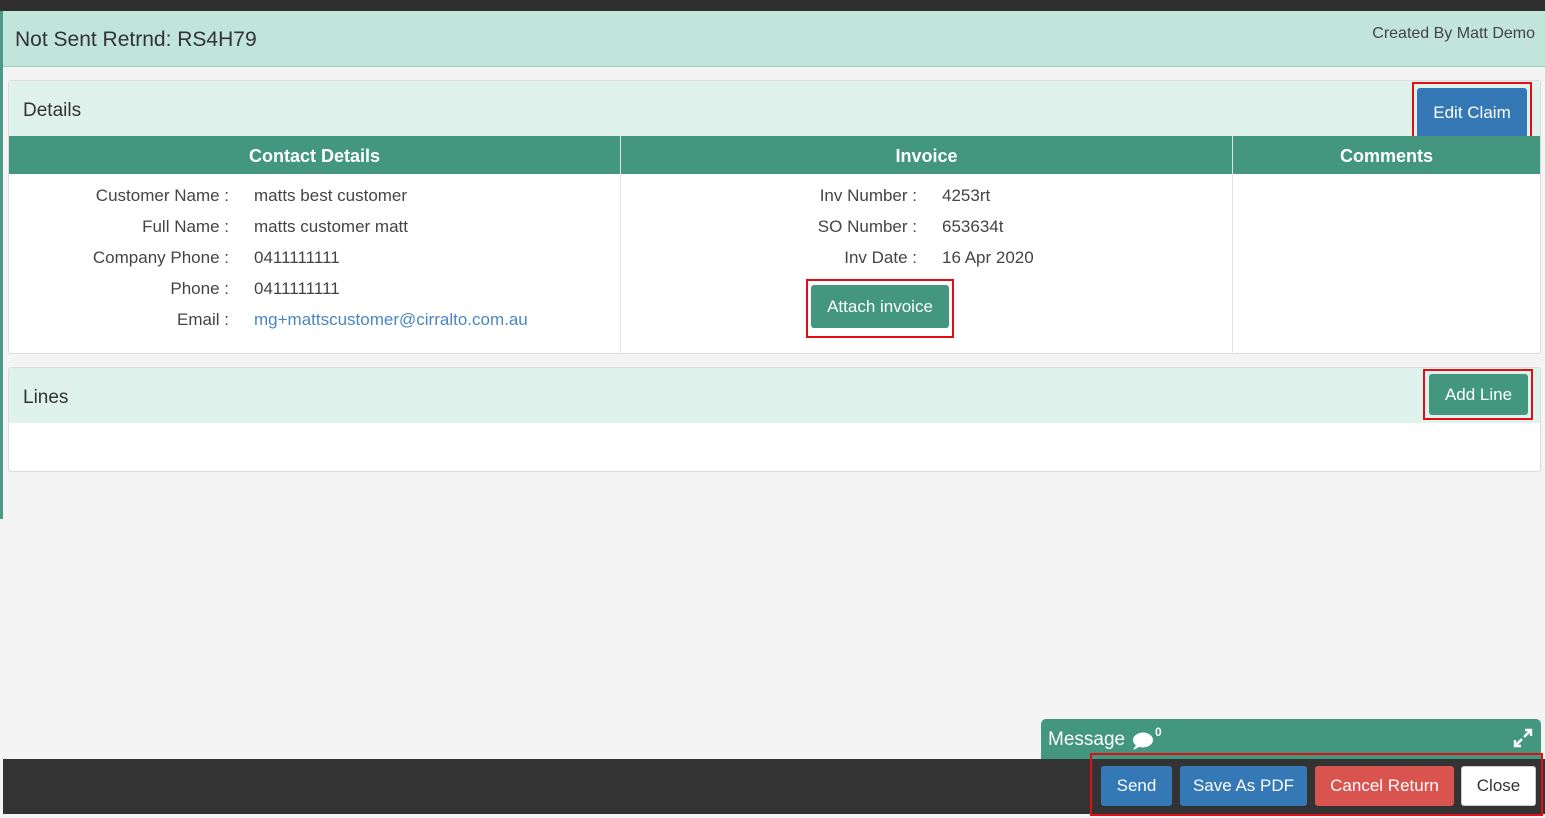 This screenshot has height=818, width=1545. I want to click on company-phone-label: Company Phone :, so click(160, 257).